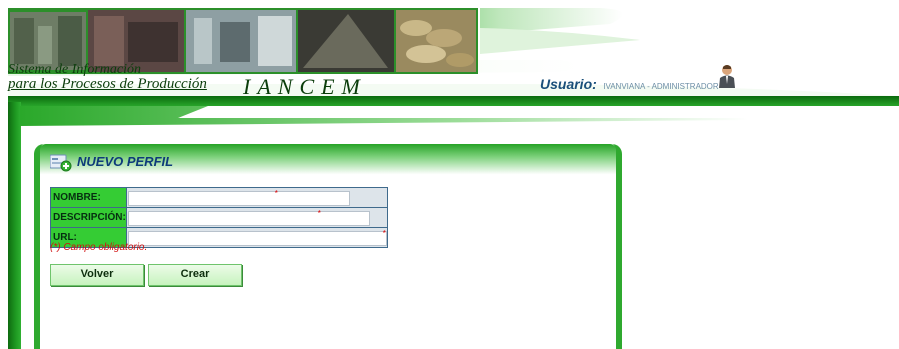 Image resolution: width=899 pixels, height=349 pixels. I want to click on content-swoosh, so click(384, 116).